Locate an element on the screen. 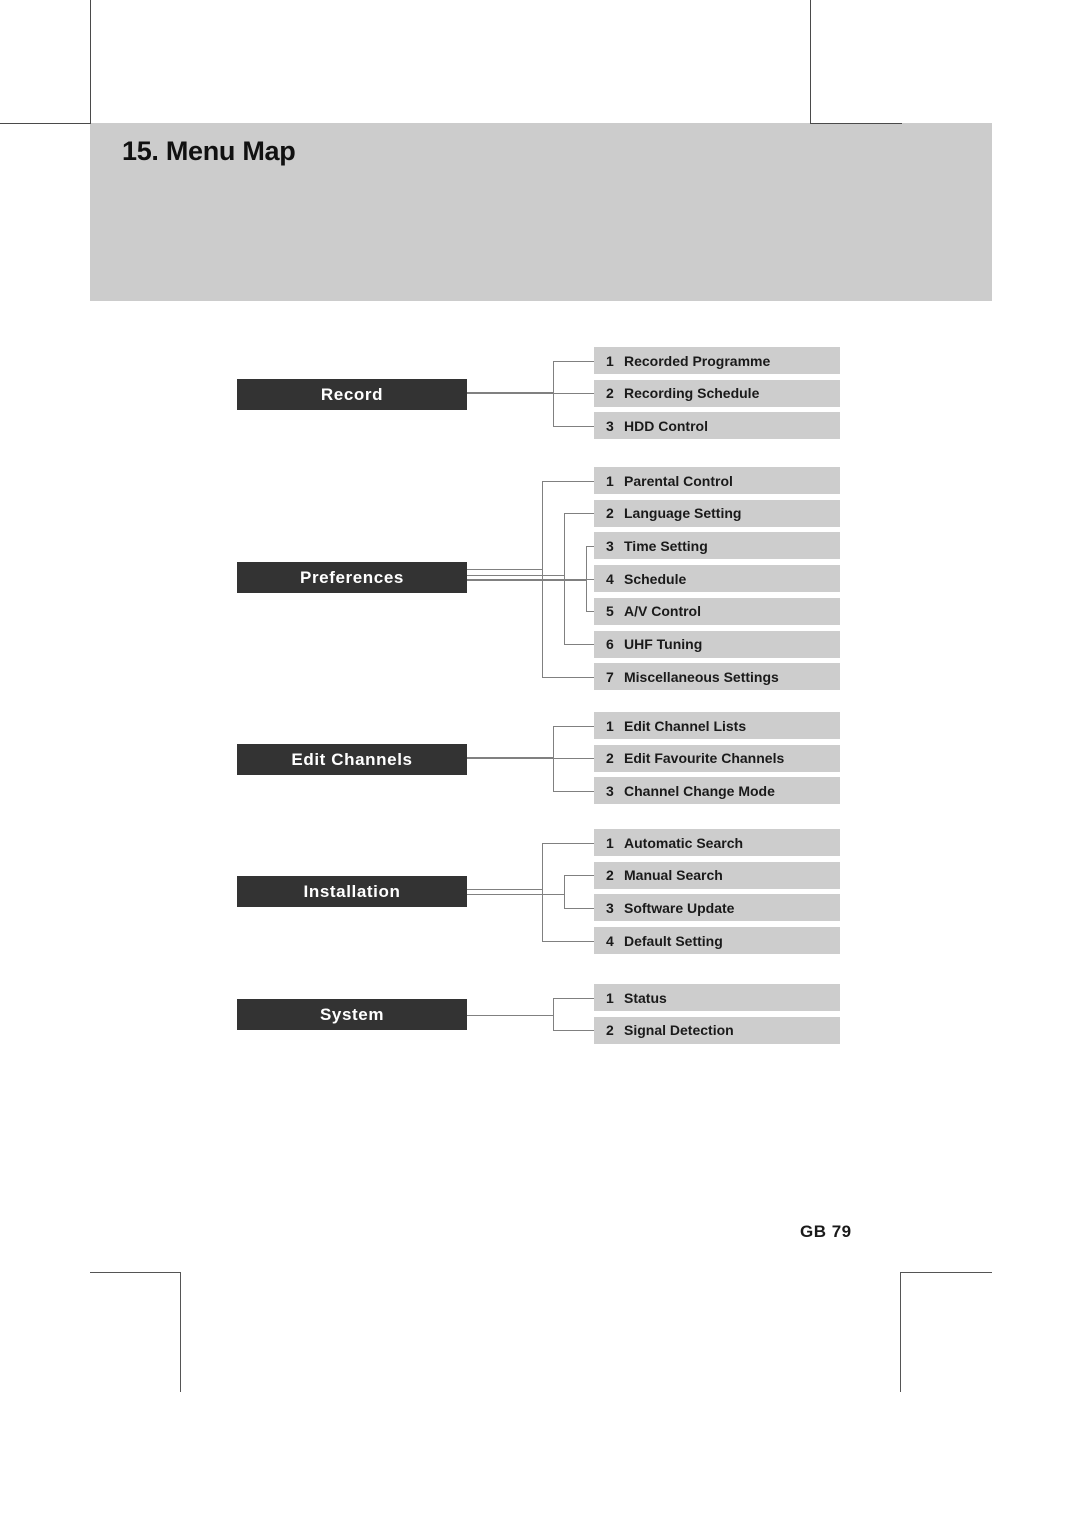  group-label: System is located at coordinates (352, 1014).